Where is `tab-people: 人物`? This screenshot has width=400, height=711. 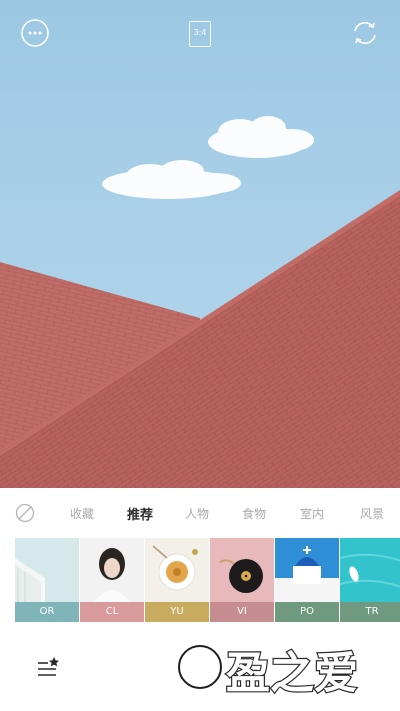
tab-people: 人物 is located at coordinates (197, 513).